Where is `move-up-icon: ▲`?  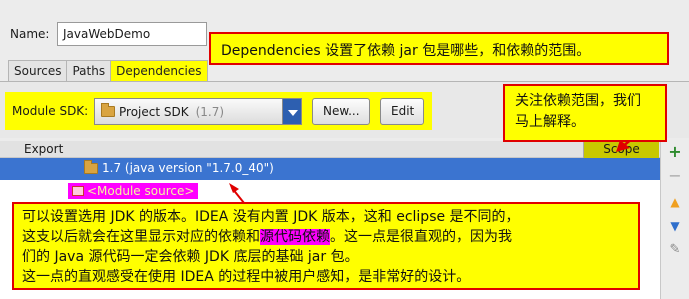
move-up-icon: ▲ is located at coordinates (675, 202).